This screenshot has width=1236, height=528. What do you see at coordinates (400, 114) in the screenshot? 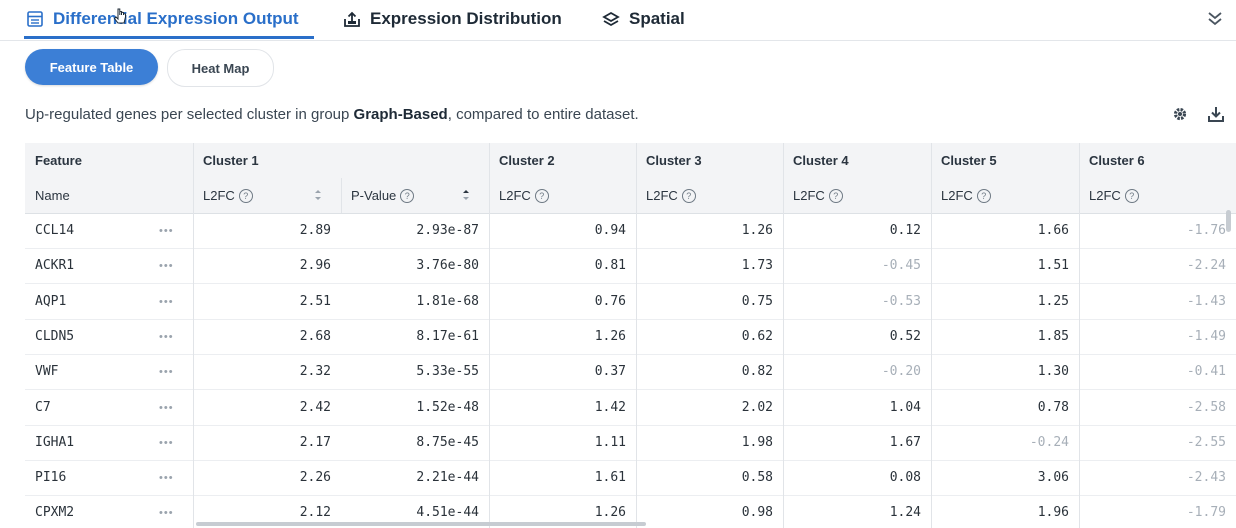
I see `group-name: Graph-Based` at bounding box center [400, 114].